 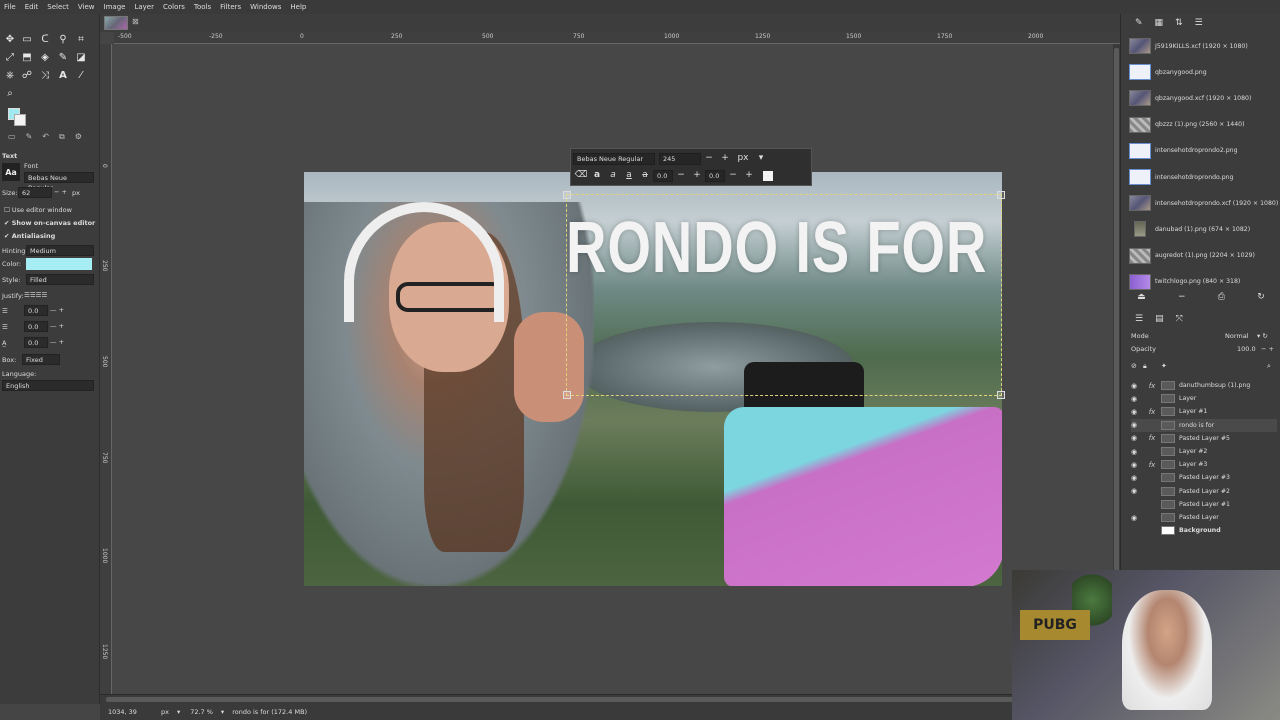 I want to click on image-list-item: qbzzz (1).png (2560 × 1440), so click(x=1204, y=125).